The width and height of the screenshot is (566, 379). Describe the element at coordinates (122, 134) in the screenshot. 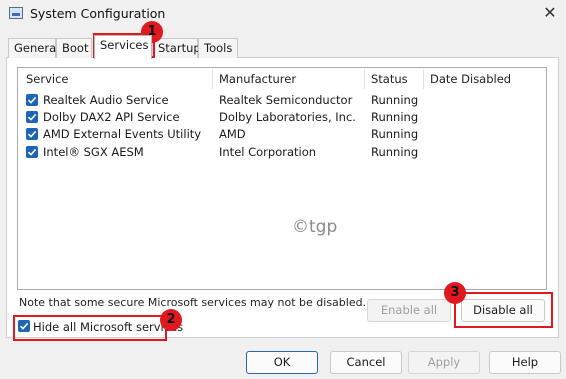

I see `service-name: AMD External Events Utility` at that location.